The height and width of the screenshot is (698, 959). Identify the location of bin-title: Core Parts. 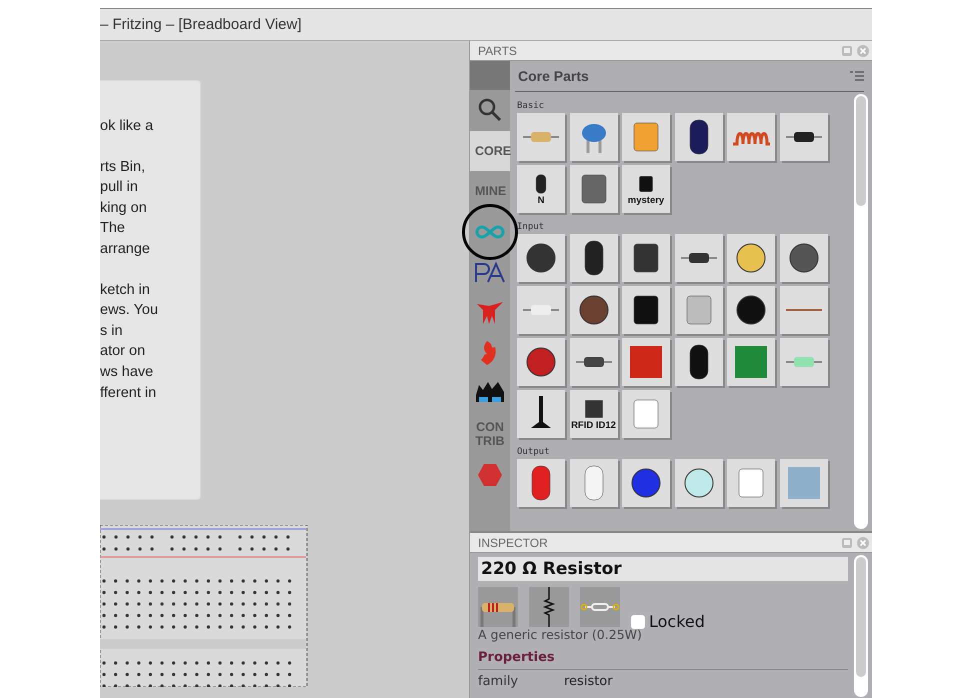
(553, 76).